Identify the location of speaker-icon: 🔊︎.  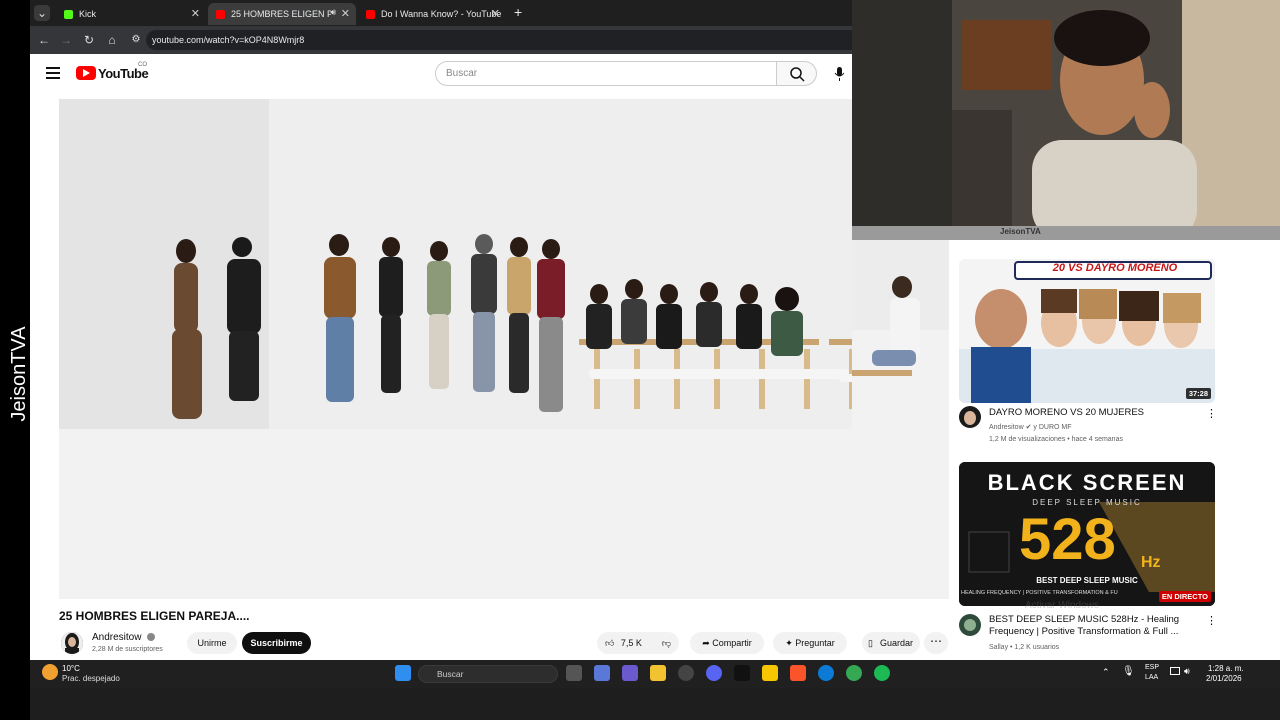
(333, 12).